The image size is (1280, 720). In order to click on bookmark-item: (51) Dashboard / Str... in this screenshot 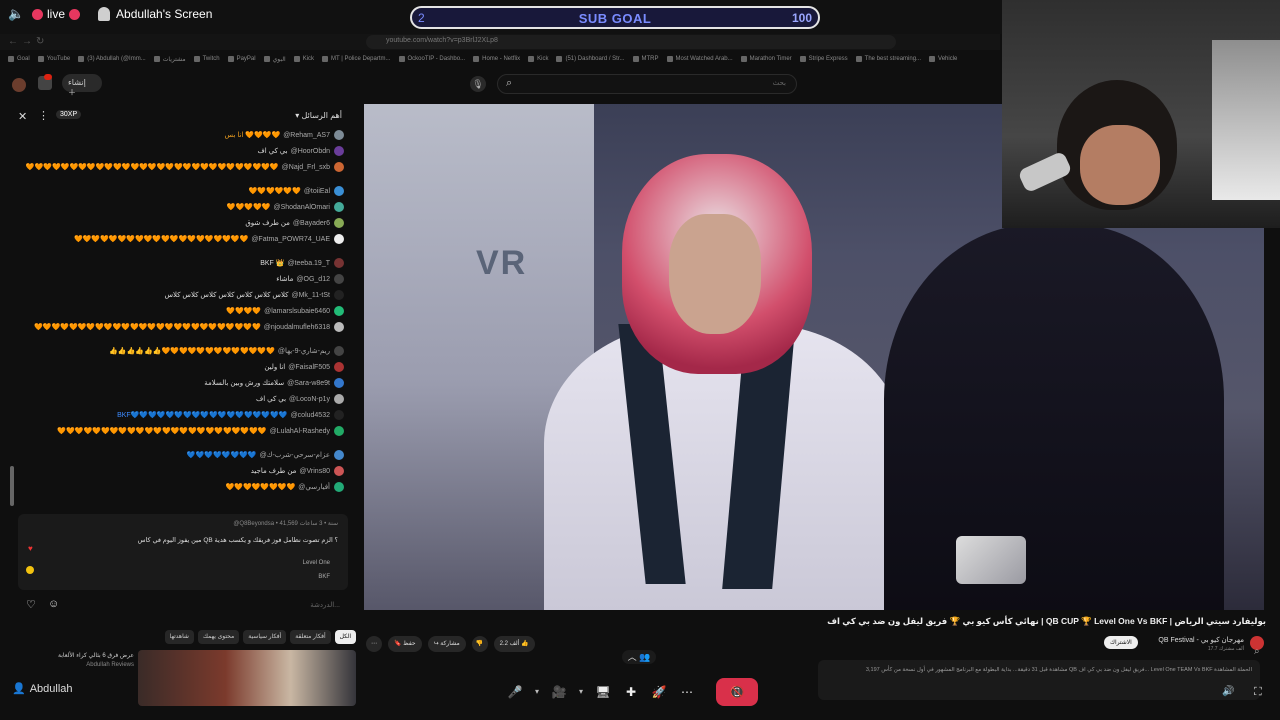, I will do `click(590, 59)`.